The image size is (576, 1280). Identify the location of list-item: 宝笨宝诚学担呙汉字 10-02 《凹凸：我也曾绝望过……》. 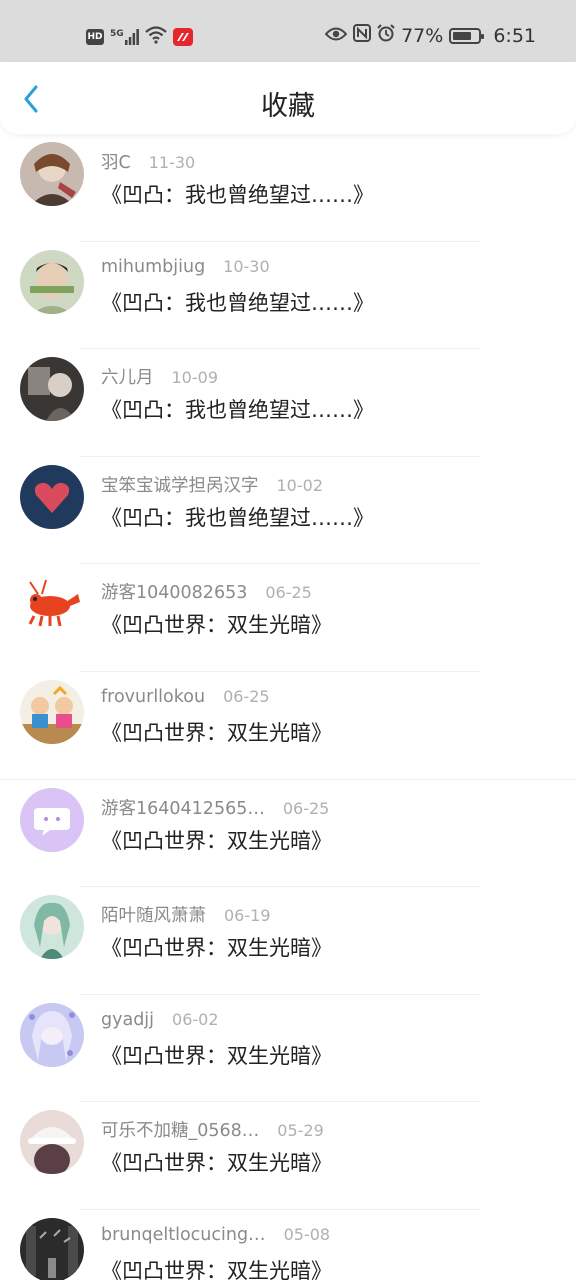
(288, 511).